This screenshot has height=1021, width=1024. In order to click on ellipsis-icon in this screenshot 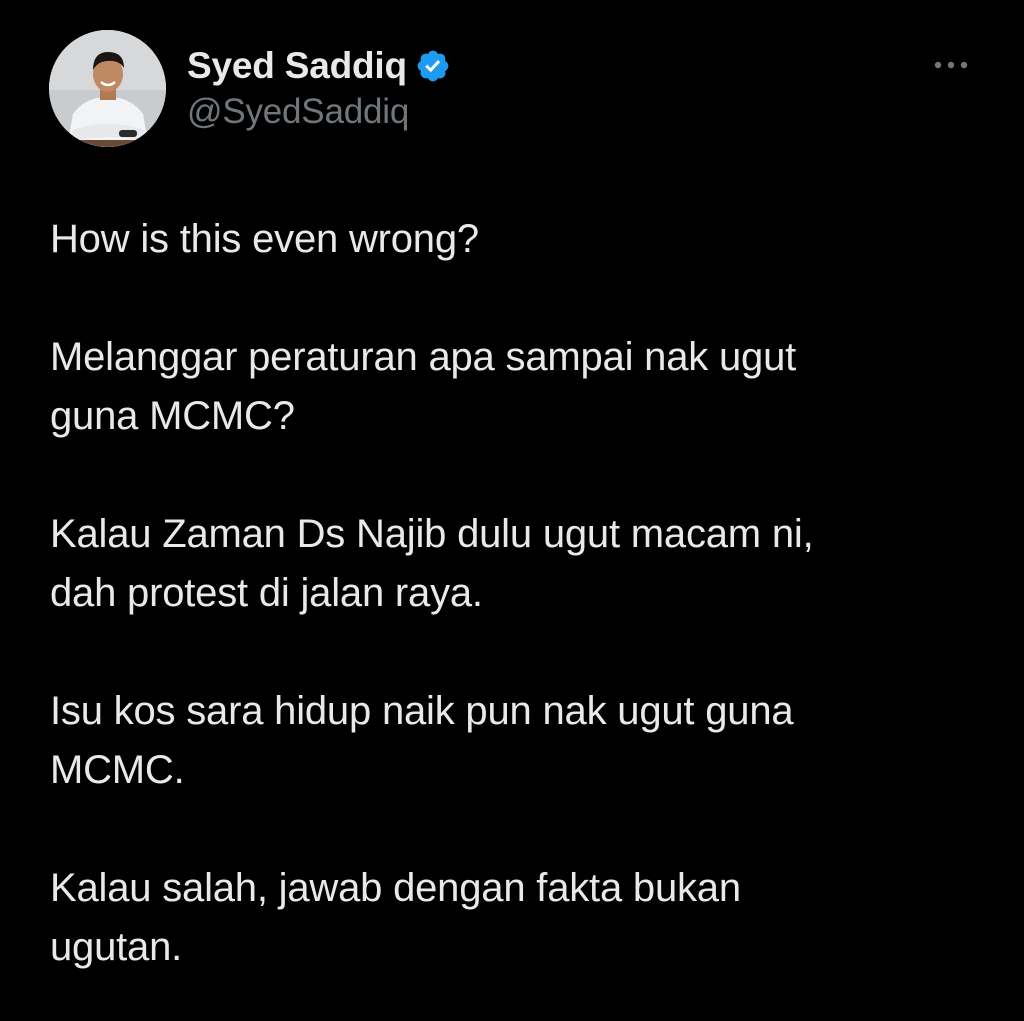, I will do `click(951, 65)`.